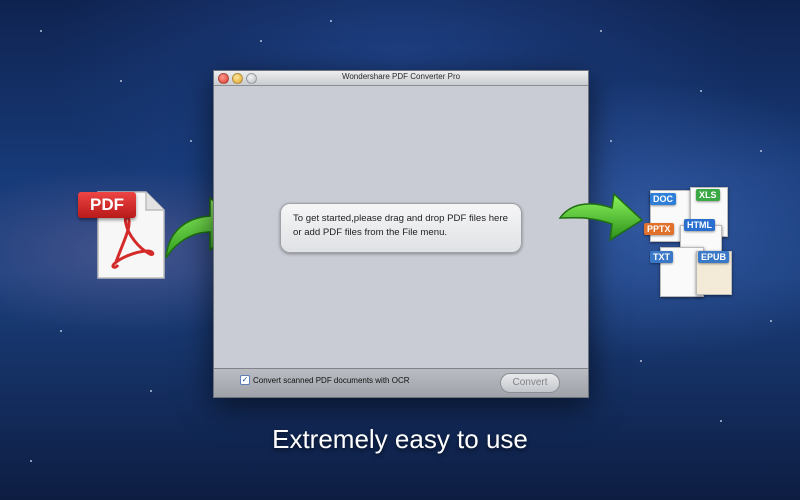  I want to click on pdf-label-badge: PDF, so click(107, 205).